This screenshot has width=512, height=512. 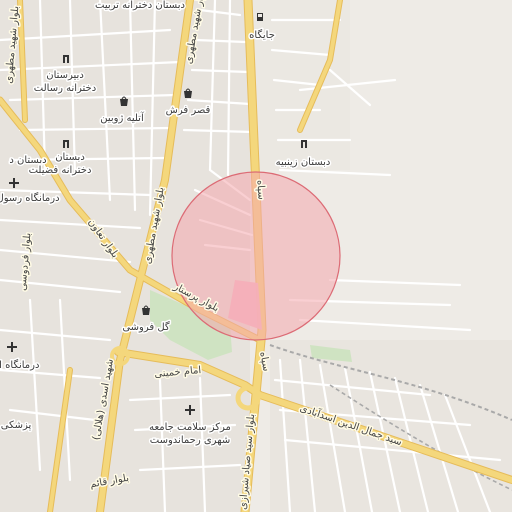 What do you see at coordinates (260, 190) in the screenshot?
I see `label-sepah-top: سپاه` at bounding box center [260, 190].